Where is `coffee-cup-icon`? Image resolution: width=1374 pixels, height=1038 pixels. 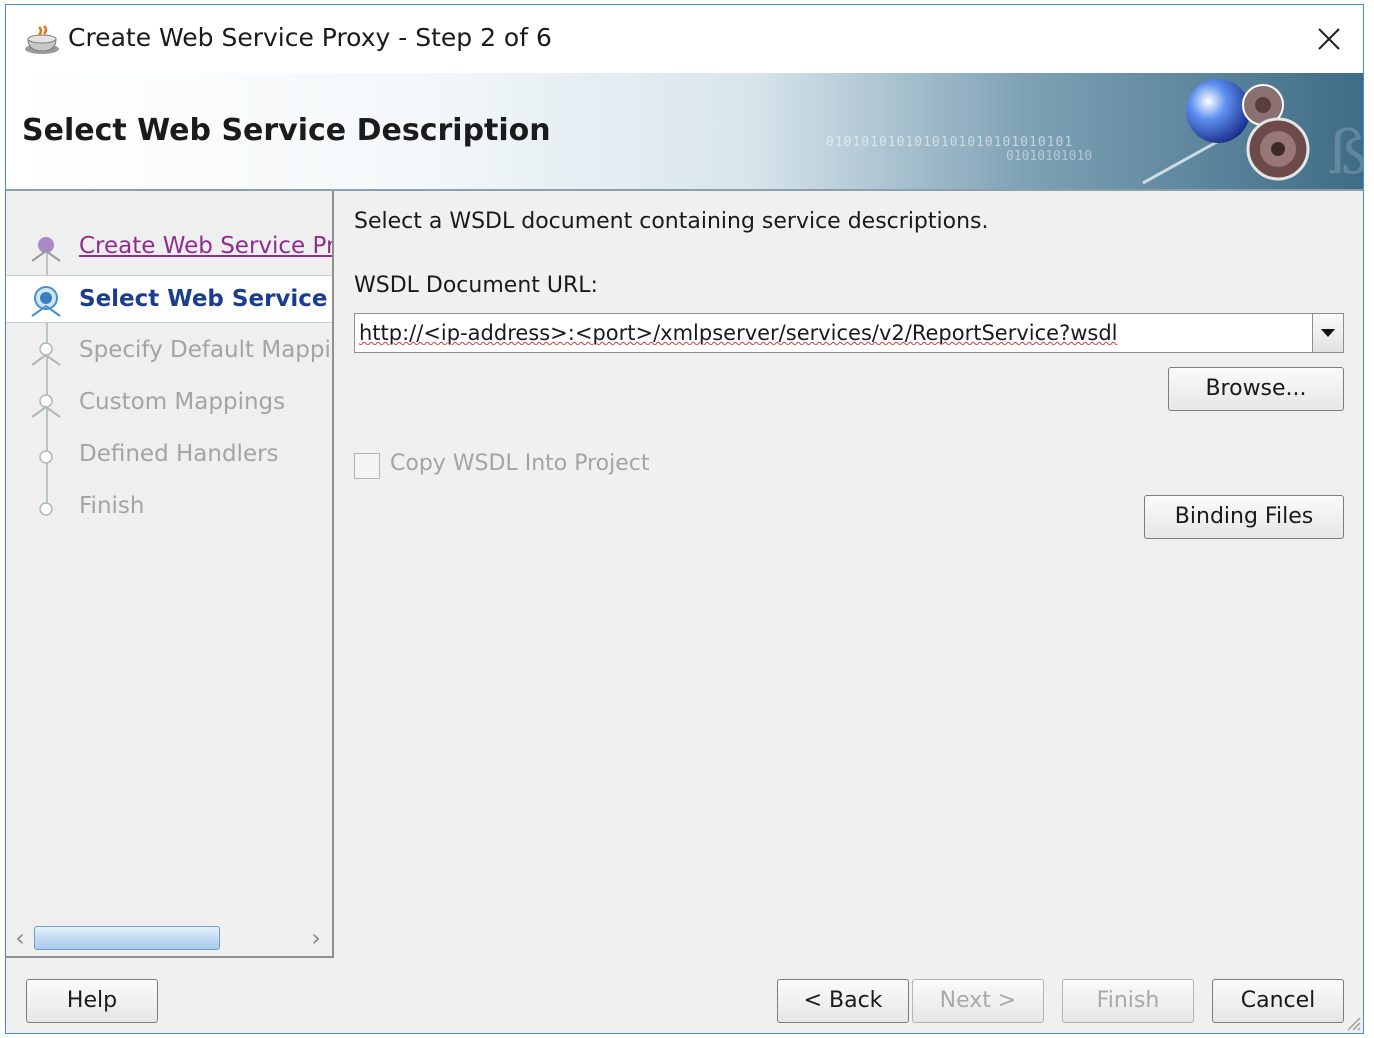 coffee-cup-icon is located at coordinates (42, 39).